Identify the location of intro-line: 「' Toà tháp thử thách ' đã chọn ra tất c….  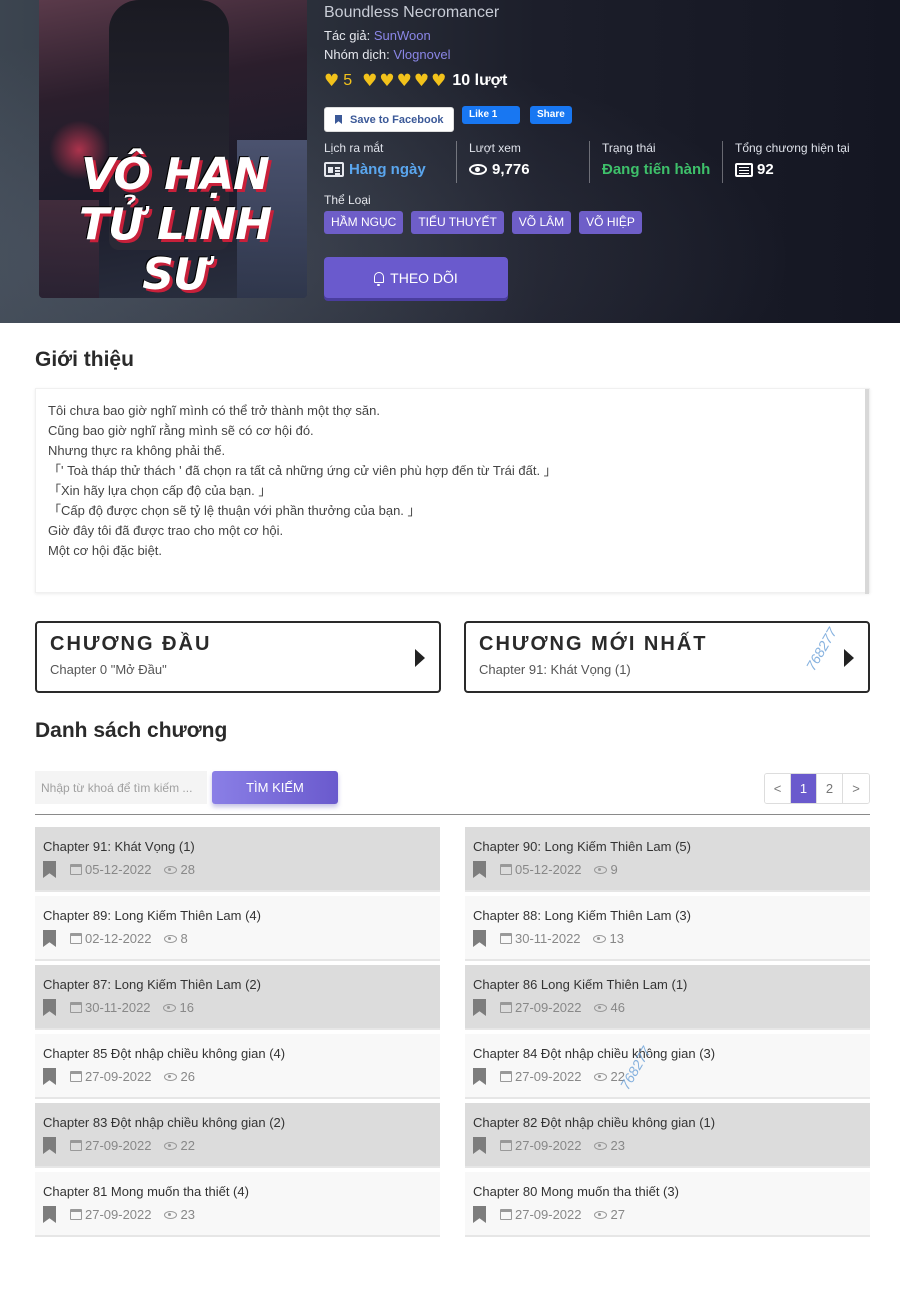
(452, 471).